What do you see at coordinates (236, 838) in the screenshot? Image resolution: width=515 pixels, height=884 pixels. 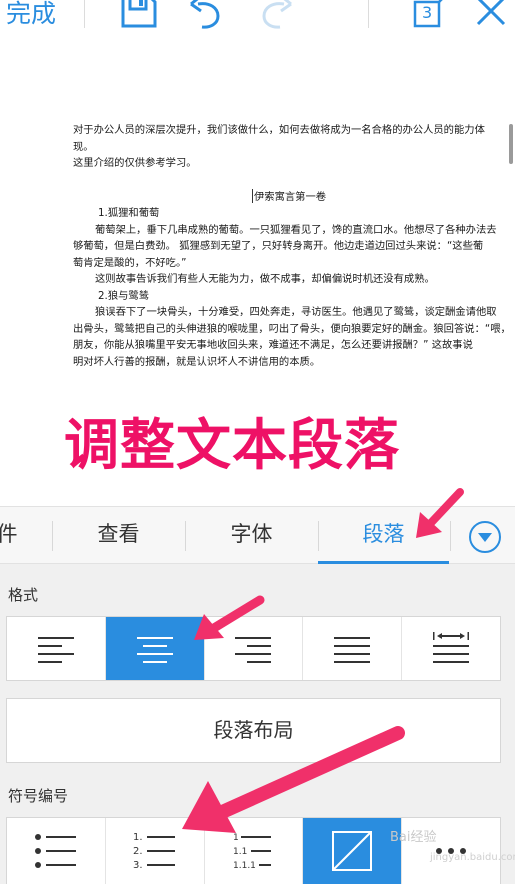 I see `svg-text: 1` at bounding box center [236, 838].